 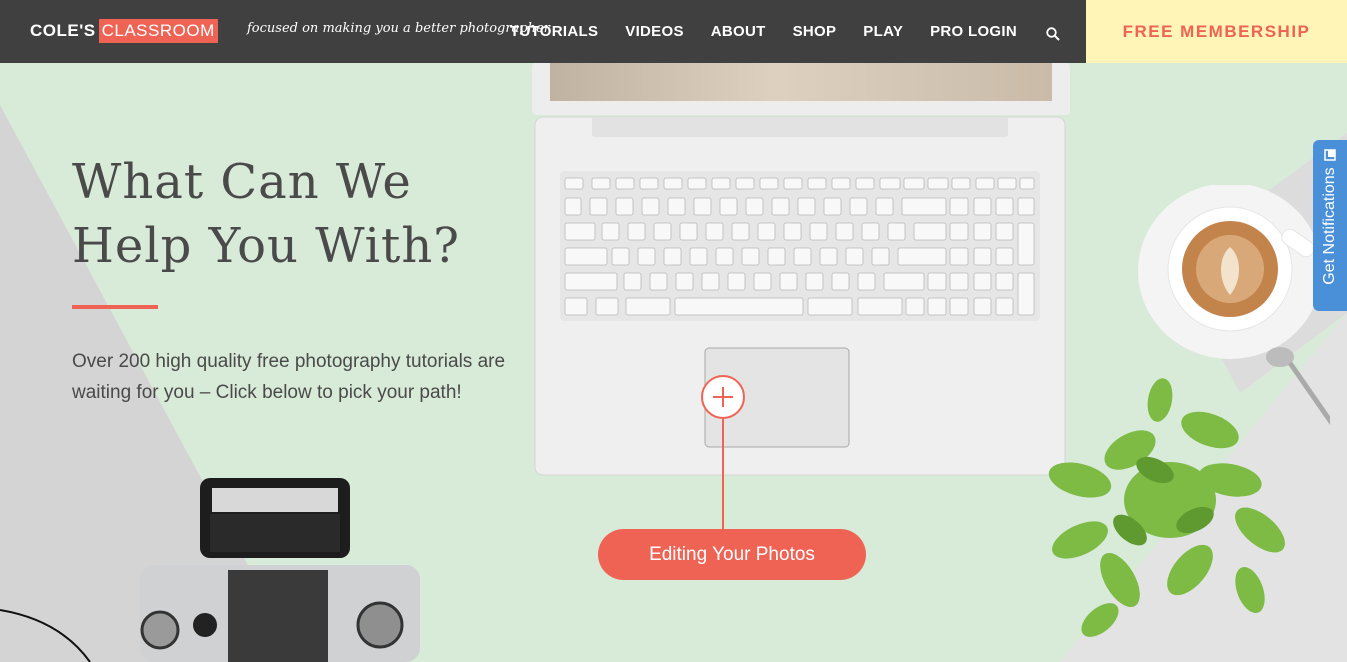 I want to click on hero-headline: What Can We Help You With?, so click(x=292, y=214).